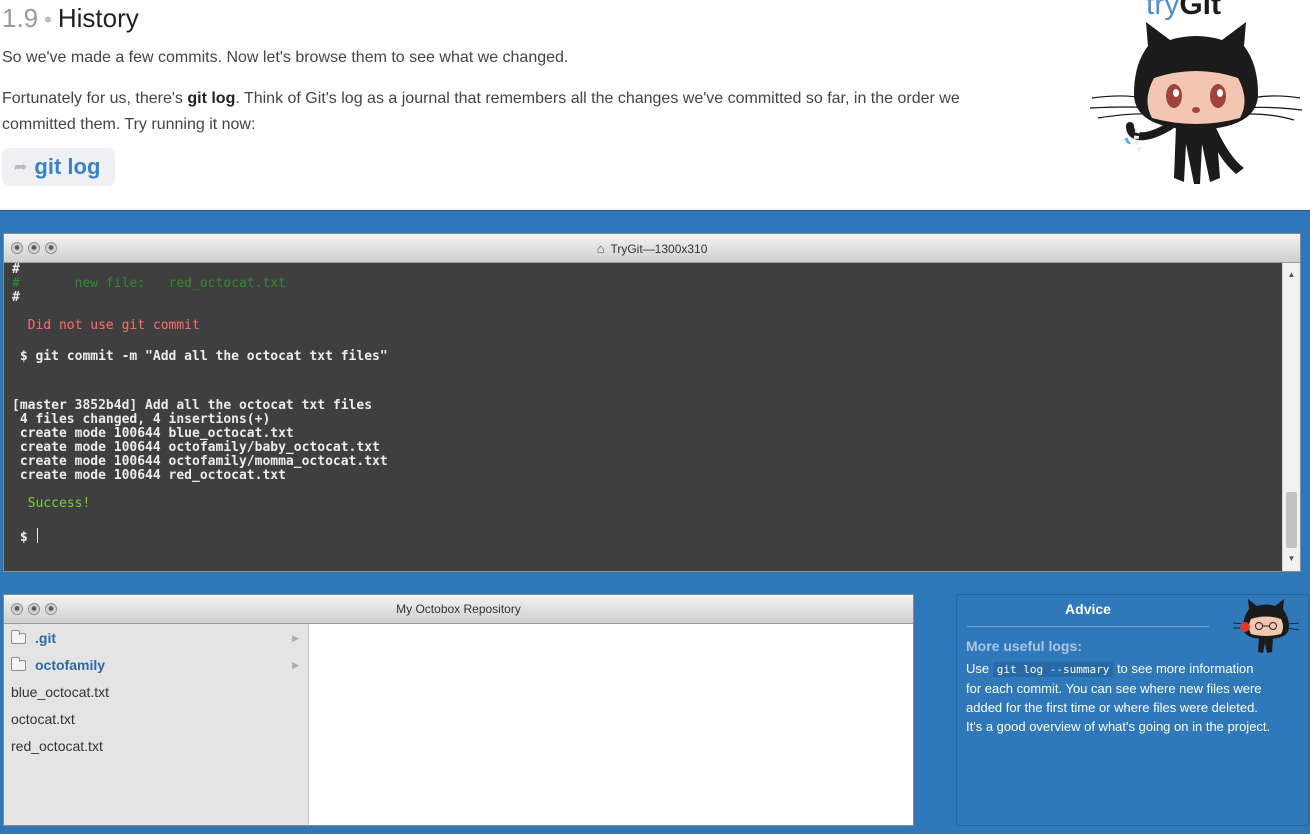  Describe the element at coordinates (1053, 669) in the screenshot. I see `advice-code: git log --summary` at that location.